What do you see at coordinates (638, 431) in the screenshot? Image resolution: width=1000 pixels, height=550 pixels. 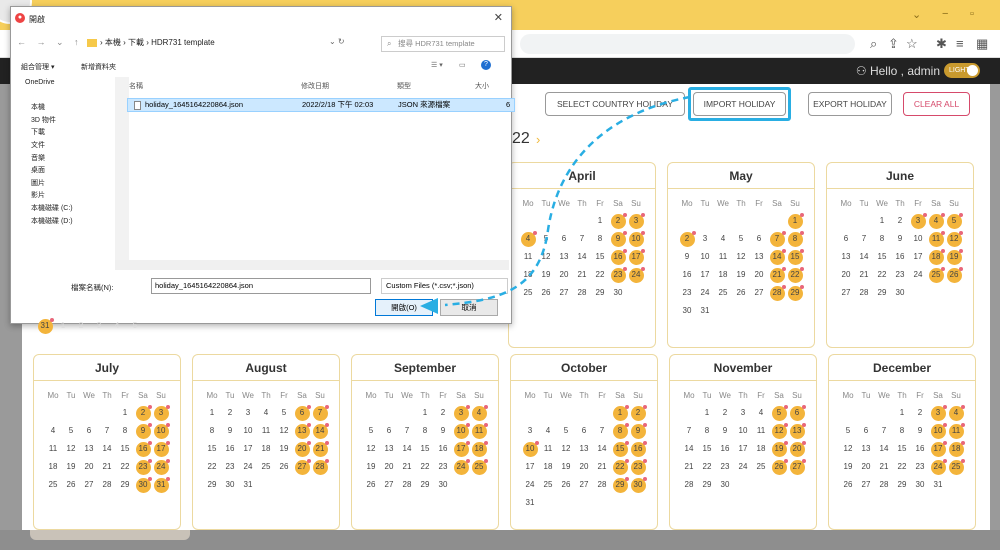 I see `holiday-day: 9` at bounding box center [638, 431].